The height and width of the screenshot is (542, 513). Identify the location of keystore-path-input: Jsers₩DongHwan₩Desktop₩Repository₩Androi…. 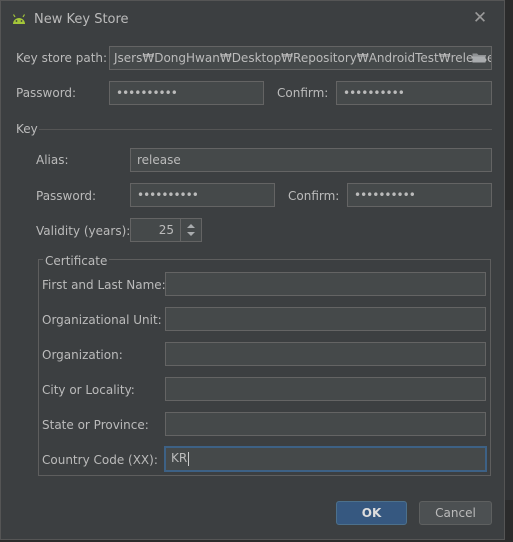
(300, 58).